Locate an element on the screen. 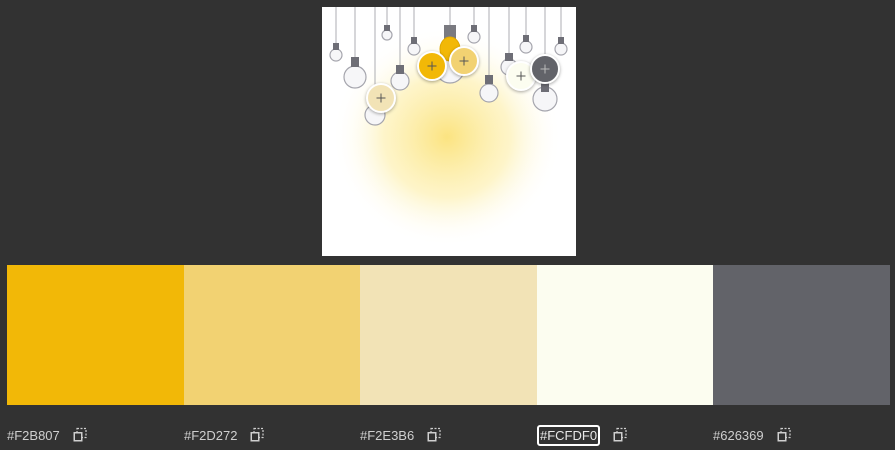 The image size is (895, 450). hex-value-4: #FCFDF0 is located at coordinates (569, 435).